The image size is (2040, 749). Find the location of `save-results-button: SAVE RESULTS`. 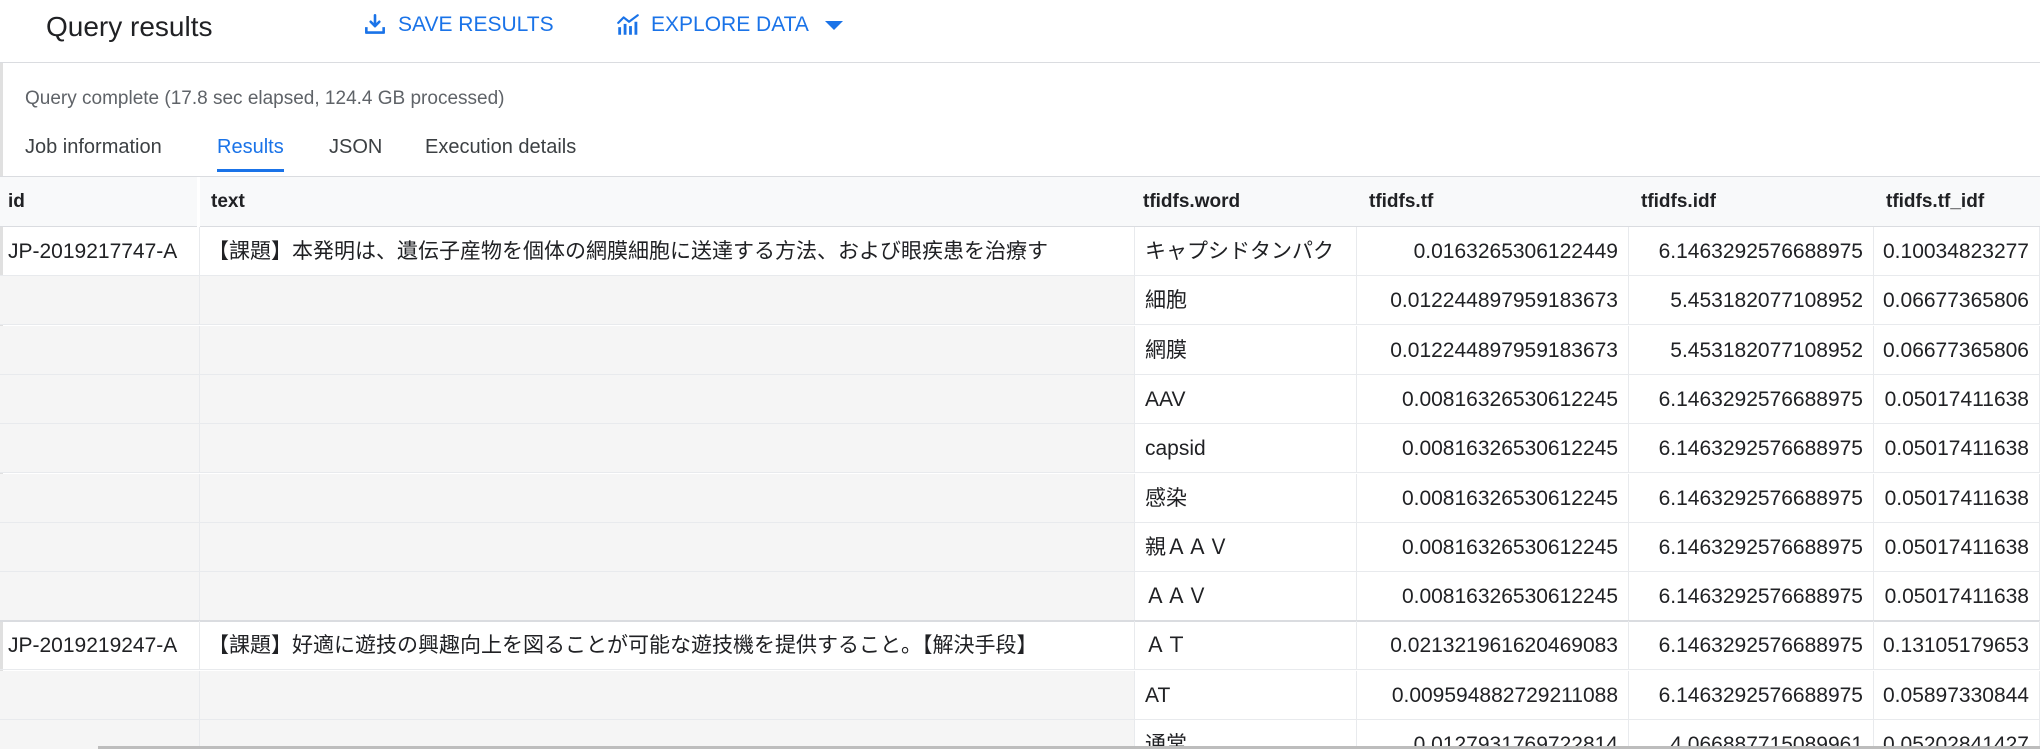

save-results-button: SAVE RESULTS is located at coordinates (458, 25).